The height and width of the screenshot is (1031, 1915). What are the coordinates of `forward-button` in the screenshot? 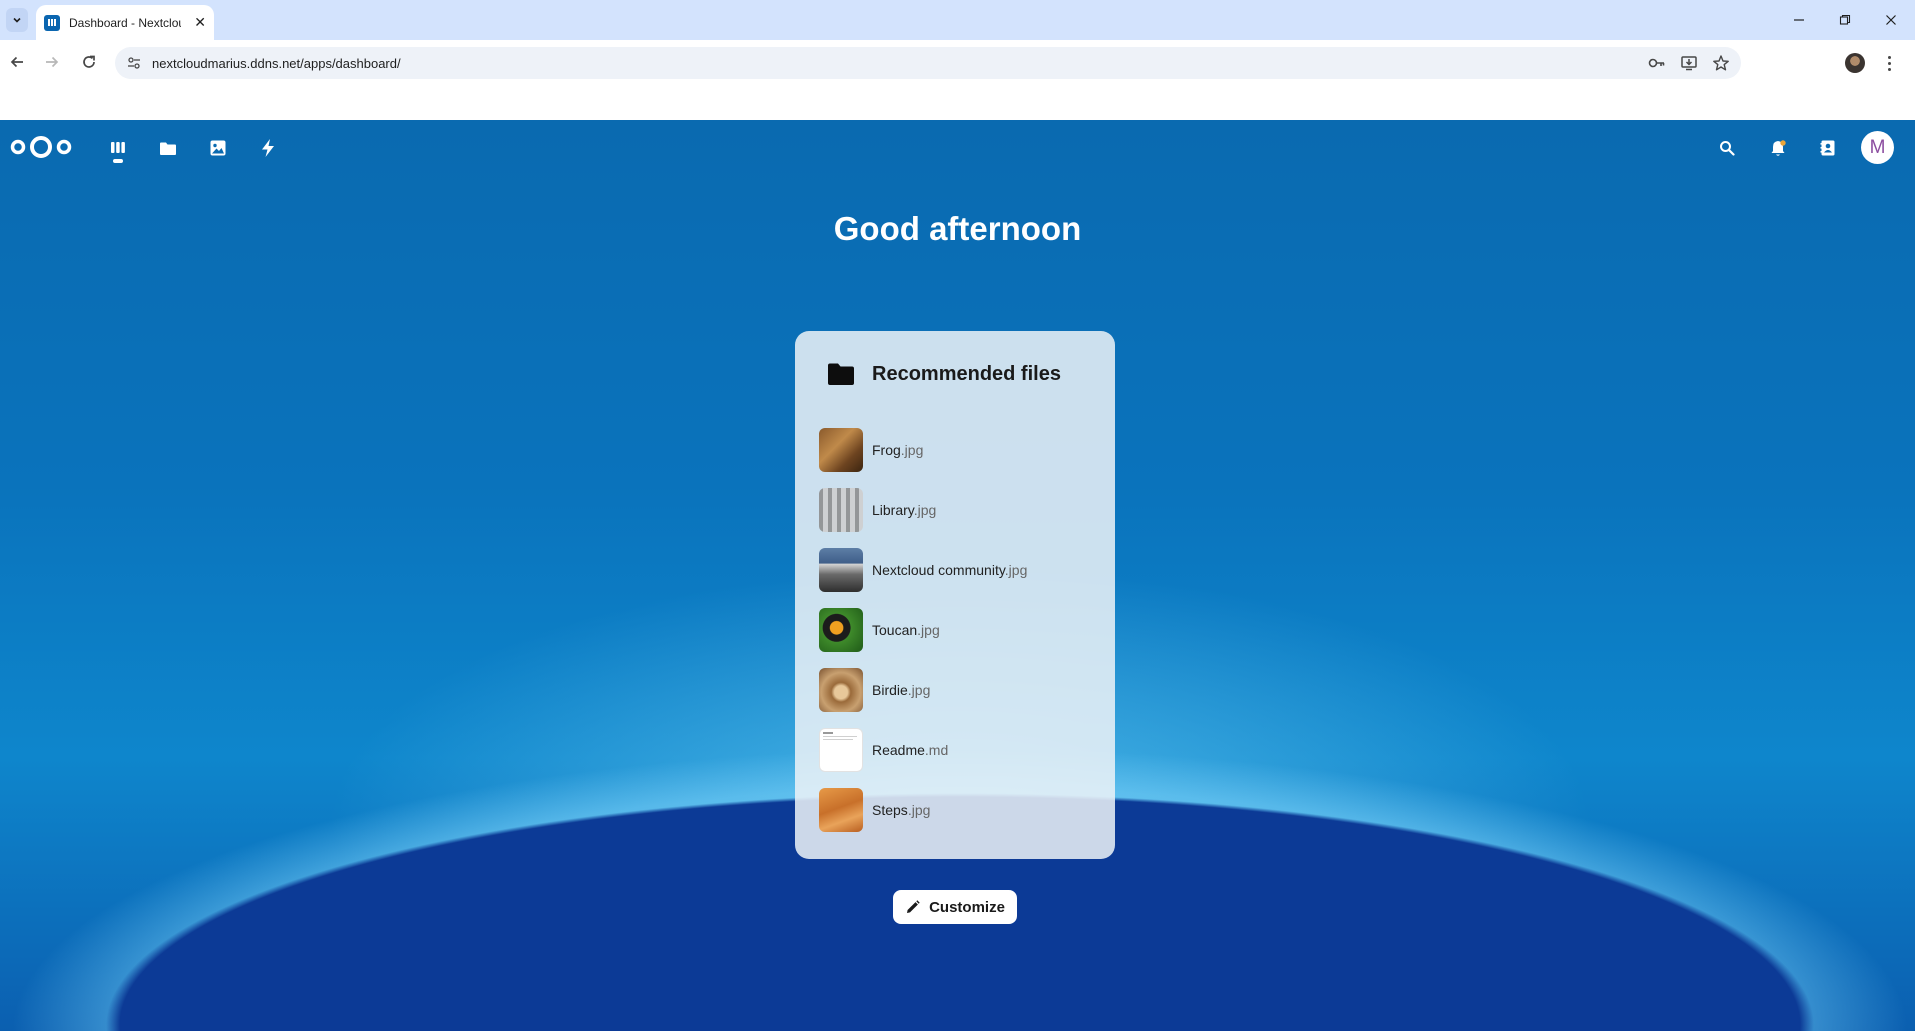 It's located at (52, 62).